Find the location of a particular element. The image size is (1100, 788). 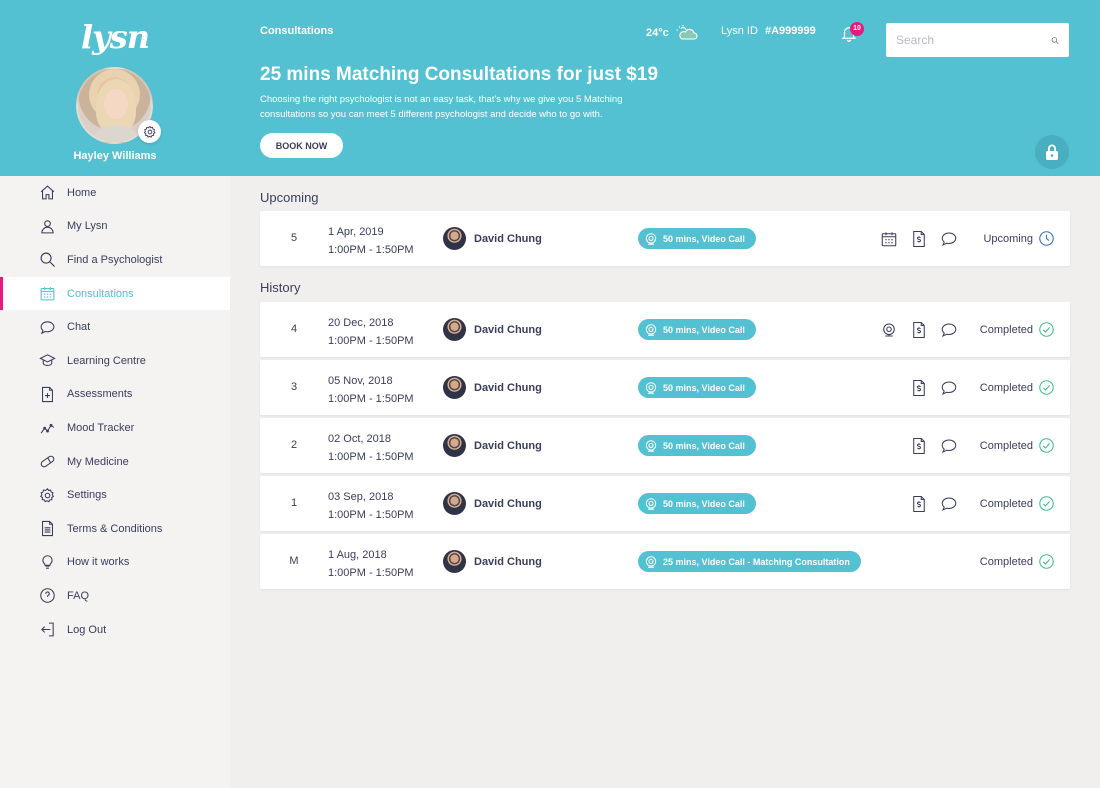

sidebar-item-find-a-psychologist: Find a Psychologist is located at coordinates (115, 260).